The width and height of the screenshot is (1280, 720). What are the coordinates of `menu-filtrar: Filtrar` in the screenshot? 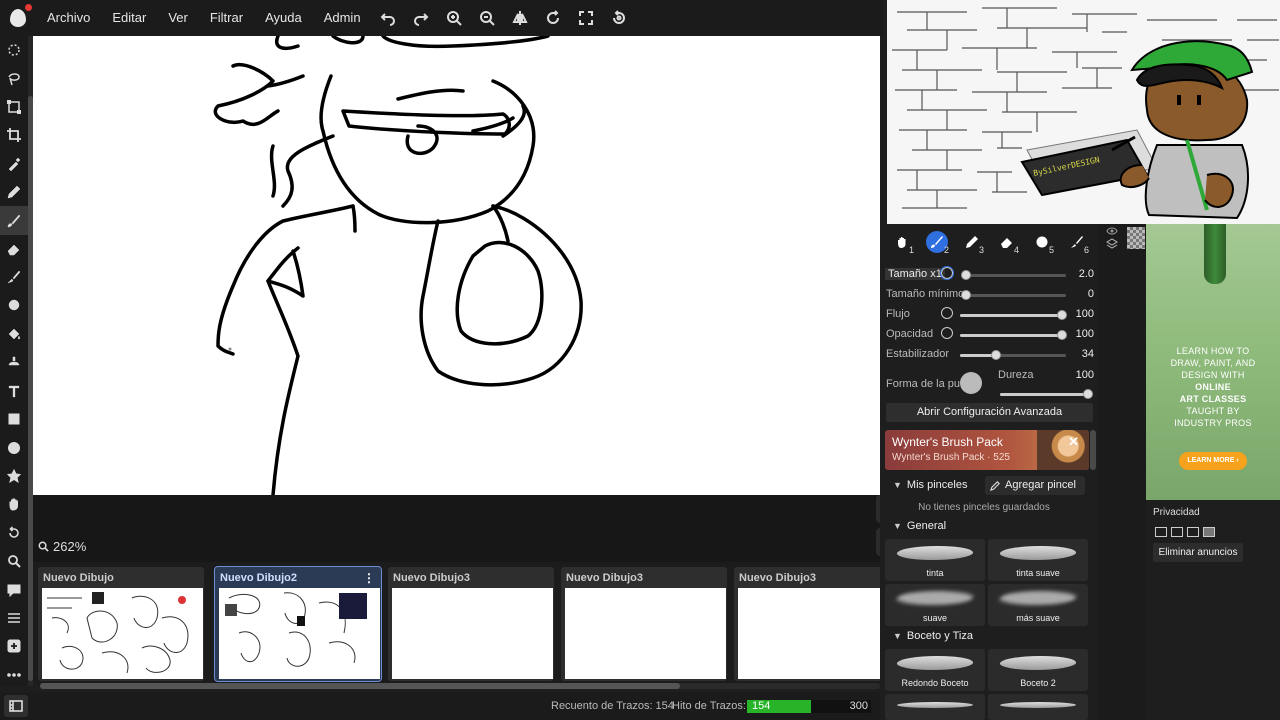 It's located at (226, 18).